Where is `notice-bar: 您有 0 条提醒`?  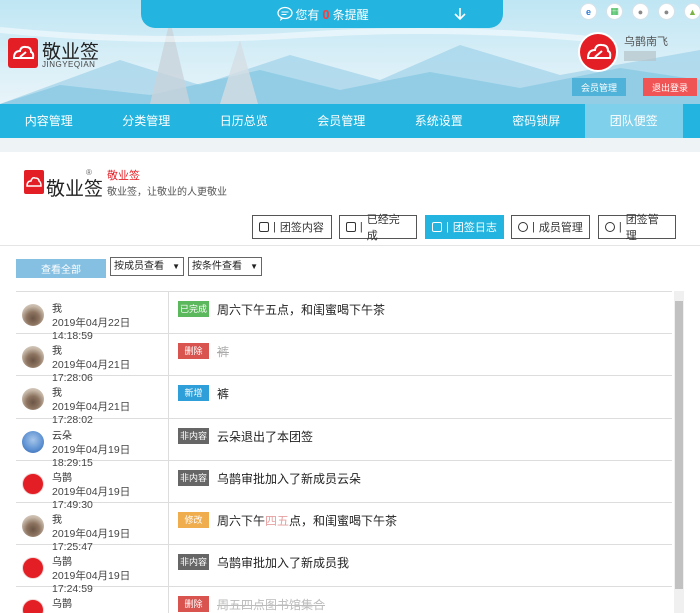
notice-bar: 您有 0 条提醒 is located at coordinates (322, 14).